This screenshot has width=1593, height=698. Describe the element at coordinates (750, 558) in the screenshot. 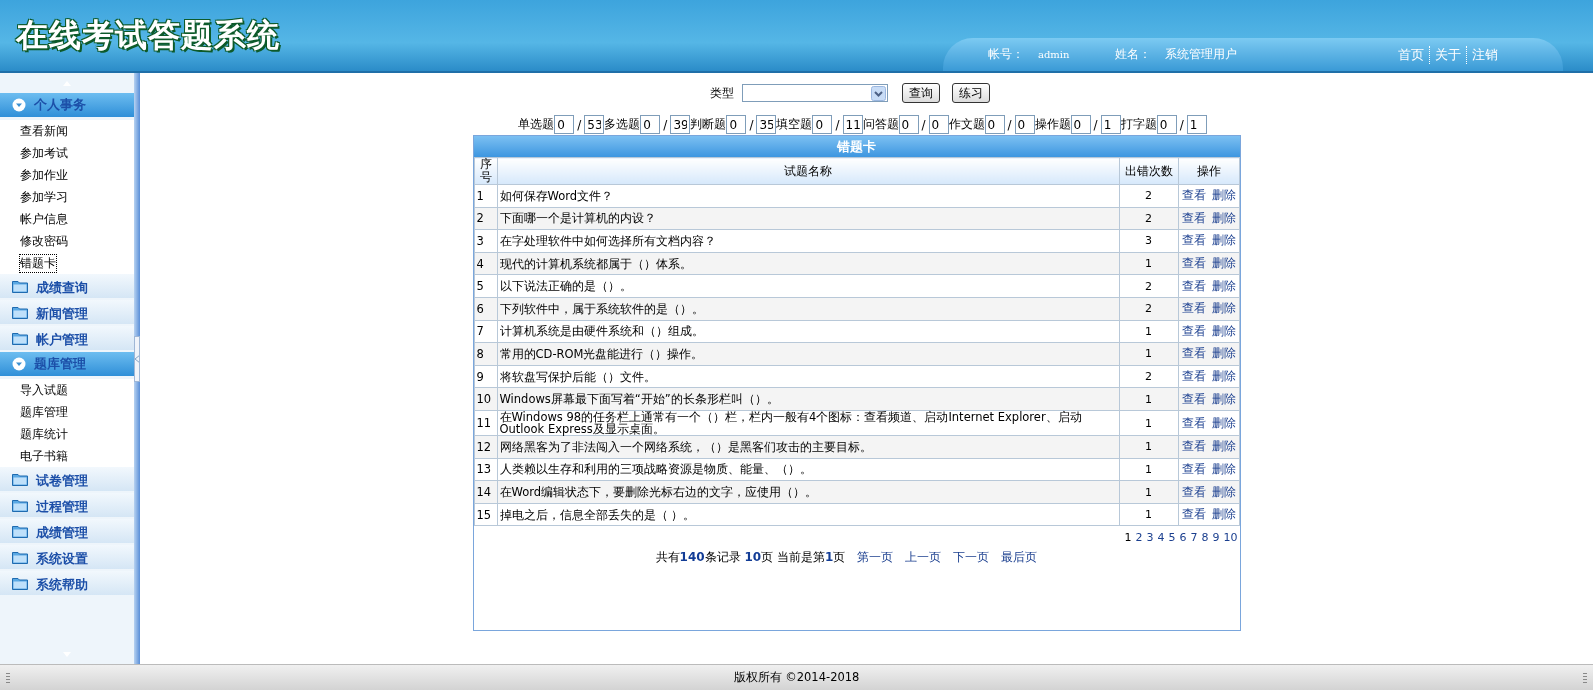

I see `record-summary: 共有140条记录 10页 当前是第1页` at that location.